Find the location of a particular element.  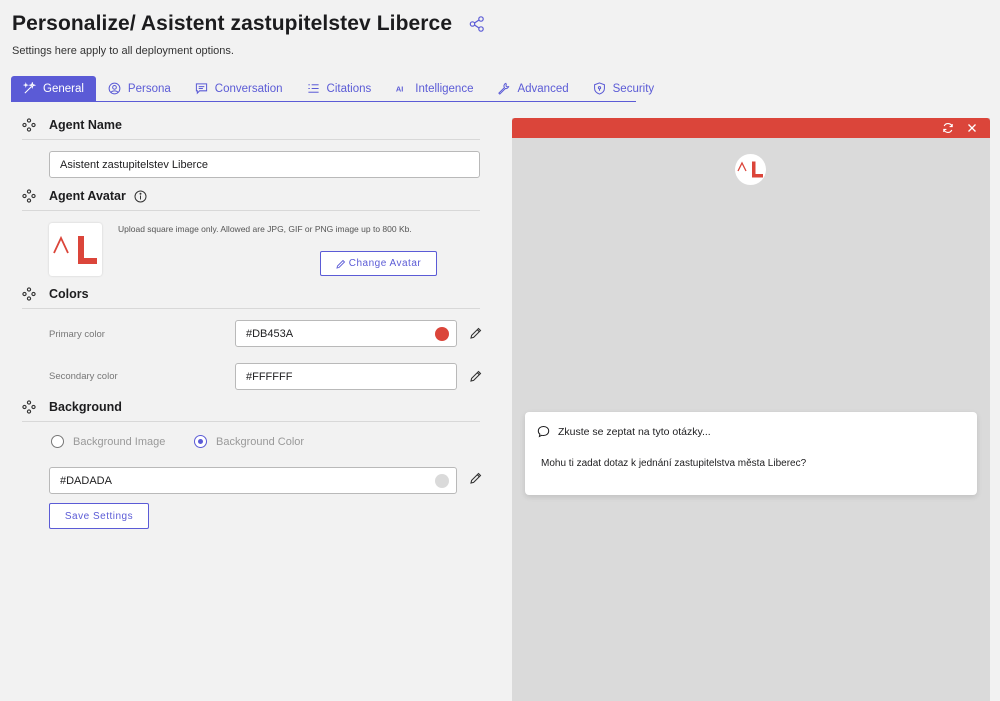

tab-citations: Citations is located at coordinates (339, 88).